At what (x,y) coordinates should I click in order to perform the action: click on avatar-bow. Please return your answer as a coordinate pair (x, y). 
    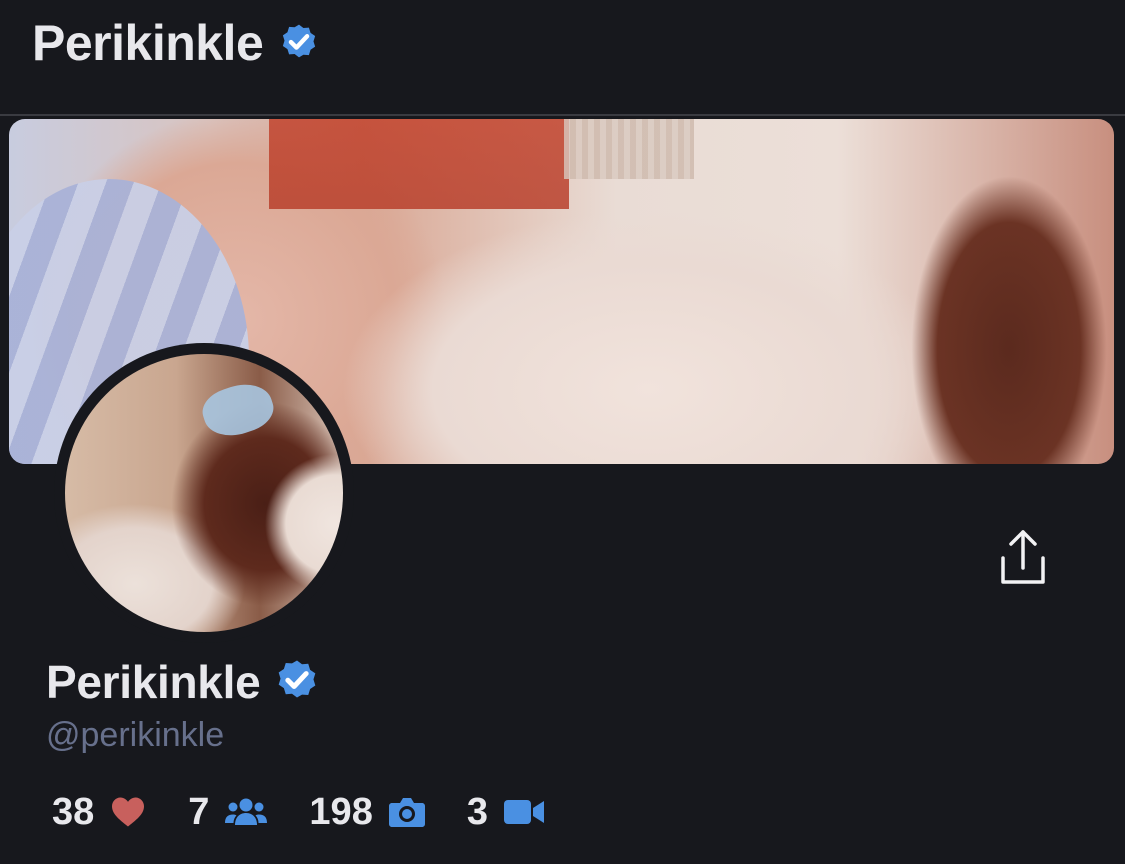
    Looking at the image, I should click on (238, 410).